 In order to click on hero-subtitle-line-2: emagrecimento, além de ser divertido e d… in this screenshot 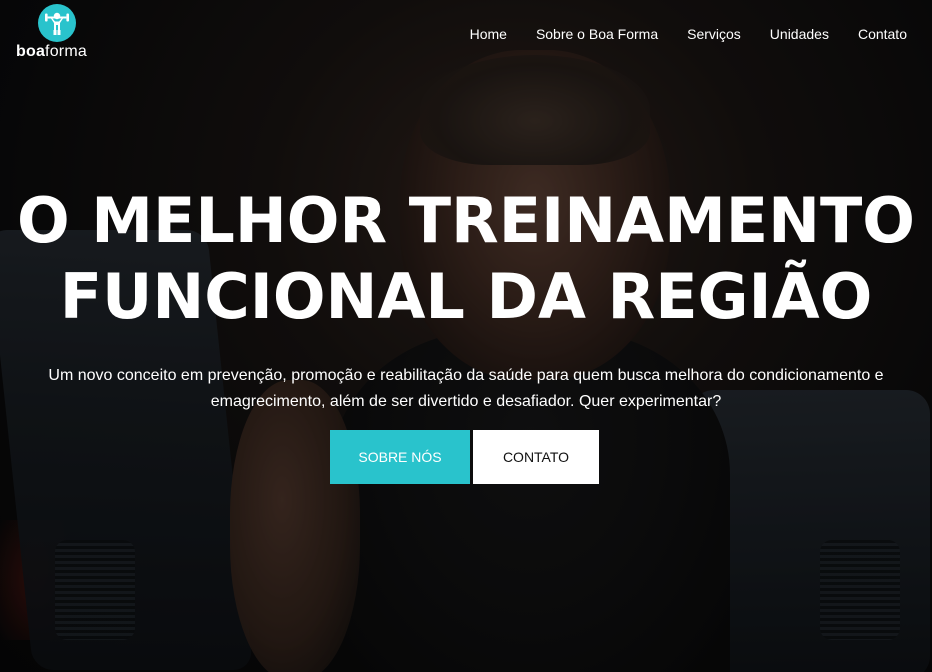, I will do `click(466, 401)`.